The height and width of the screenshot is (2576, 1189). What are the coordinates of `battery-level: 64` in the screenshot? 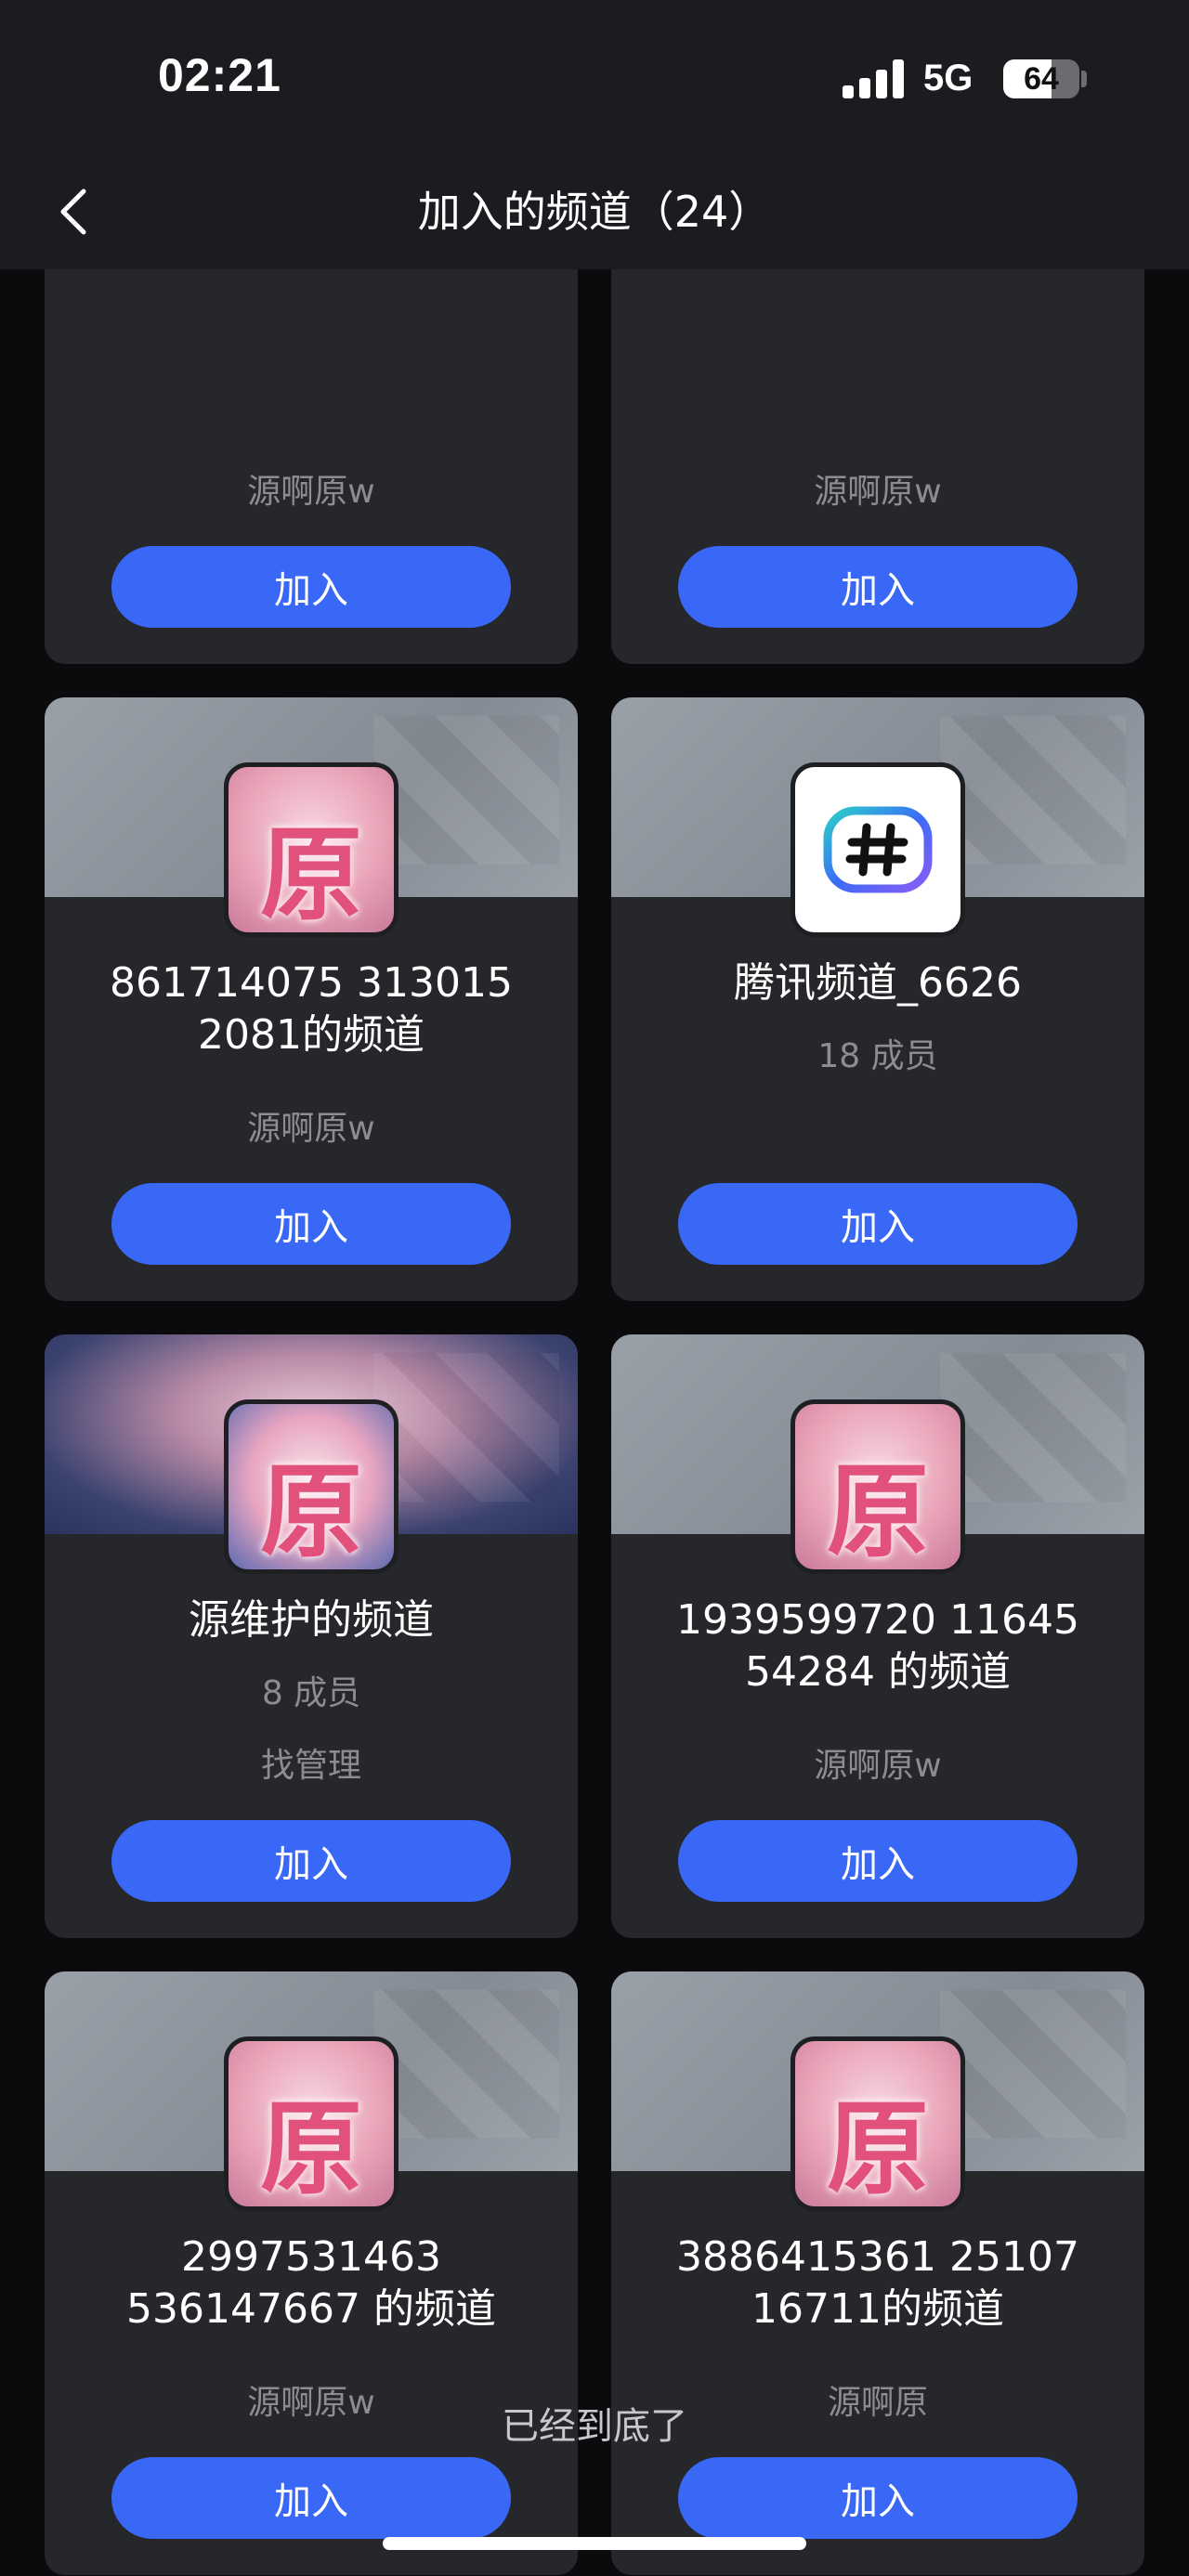 It's located at (1041, 79).